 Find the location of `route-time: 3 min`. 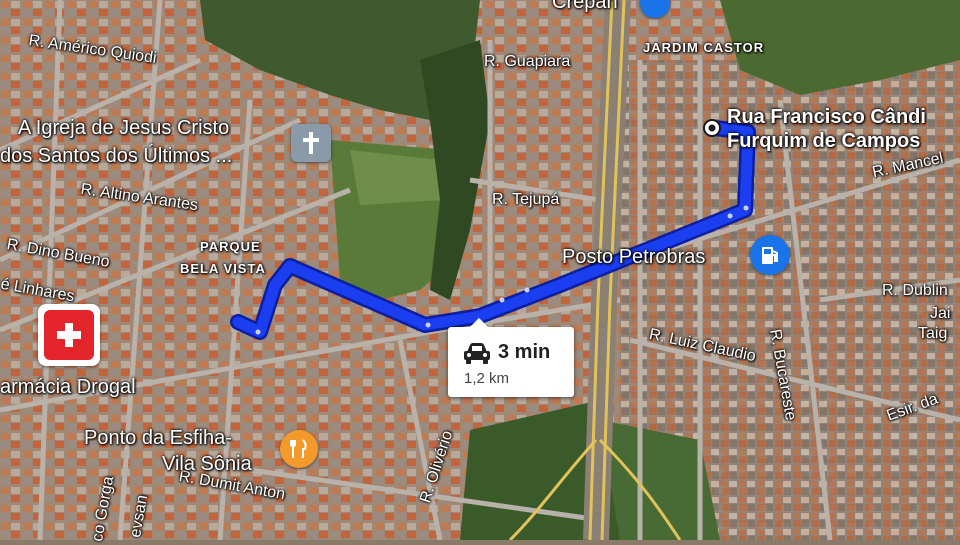

route-time: 3 min is located at coordinates (524, 352).